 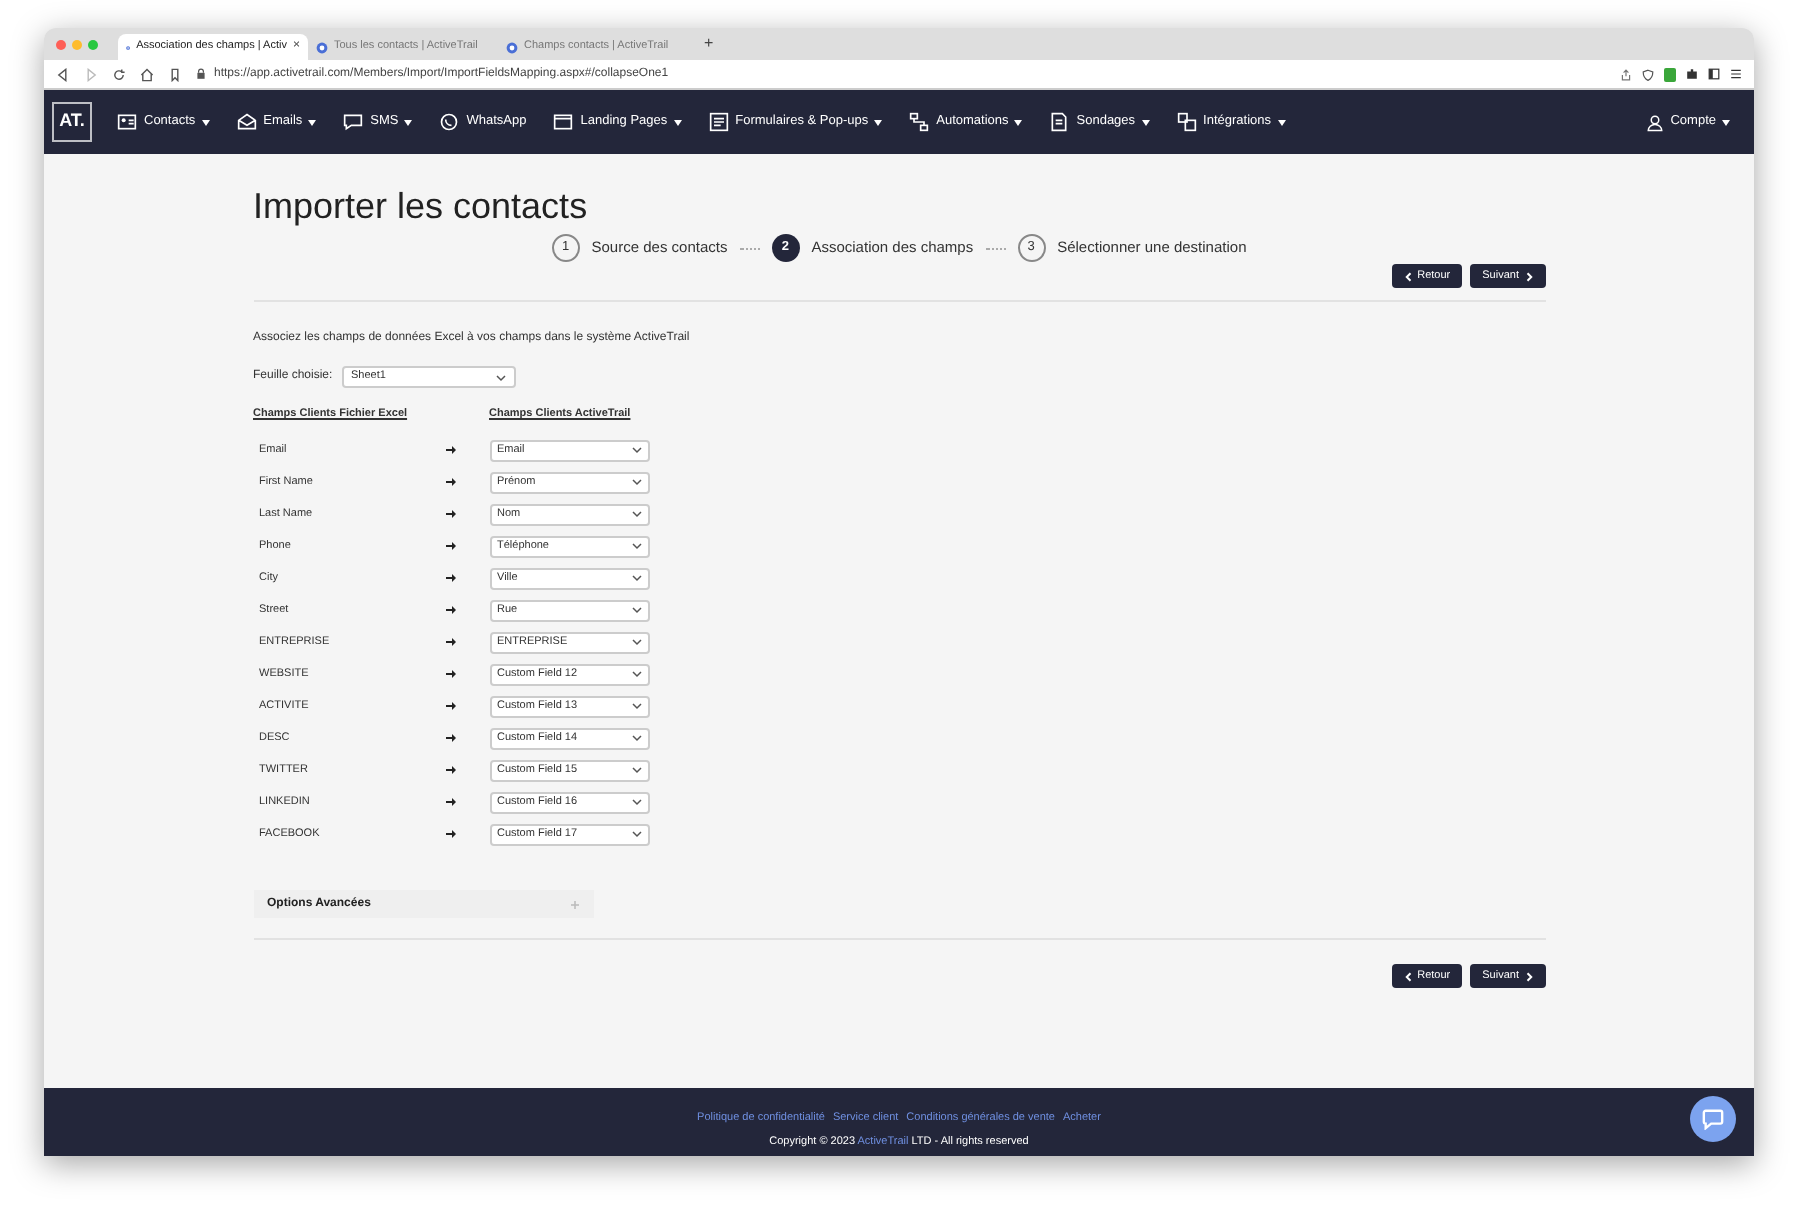 I want to click on phone-bubble-icon, so click(x=449, y=122).